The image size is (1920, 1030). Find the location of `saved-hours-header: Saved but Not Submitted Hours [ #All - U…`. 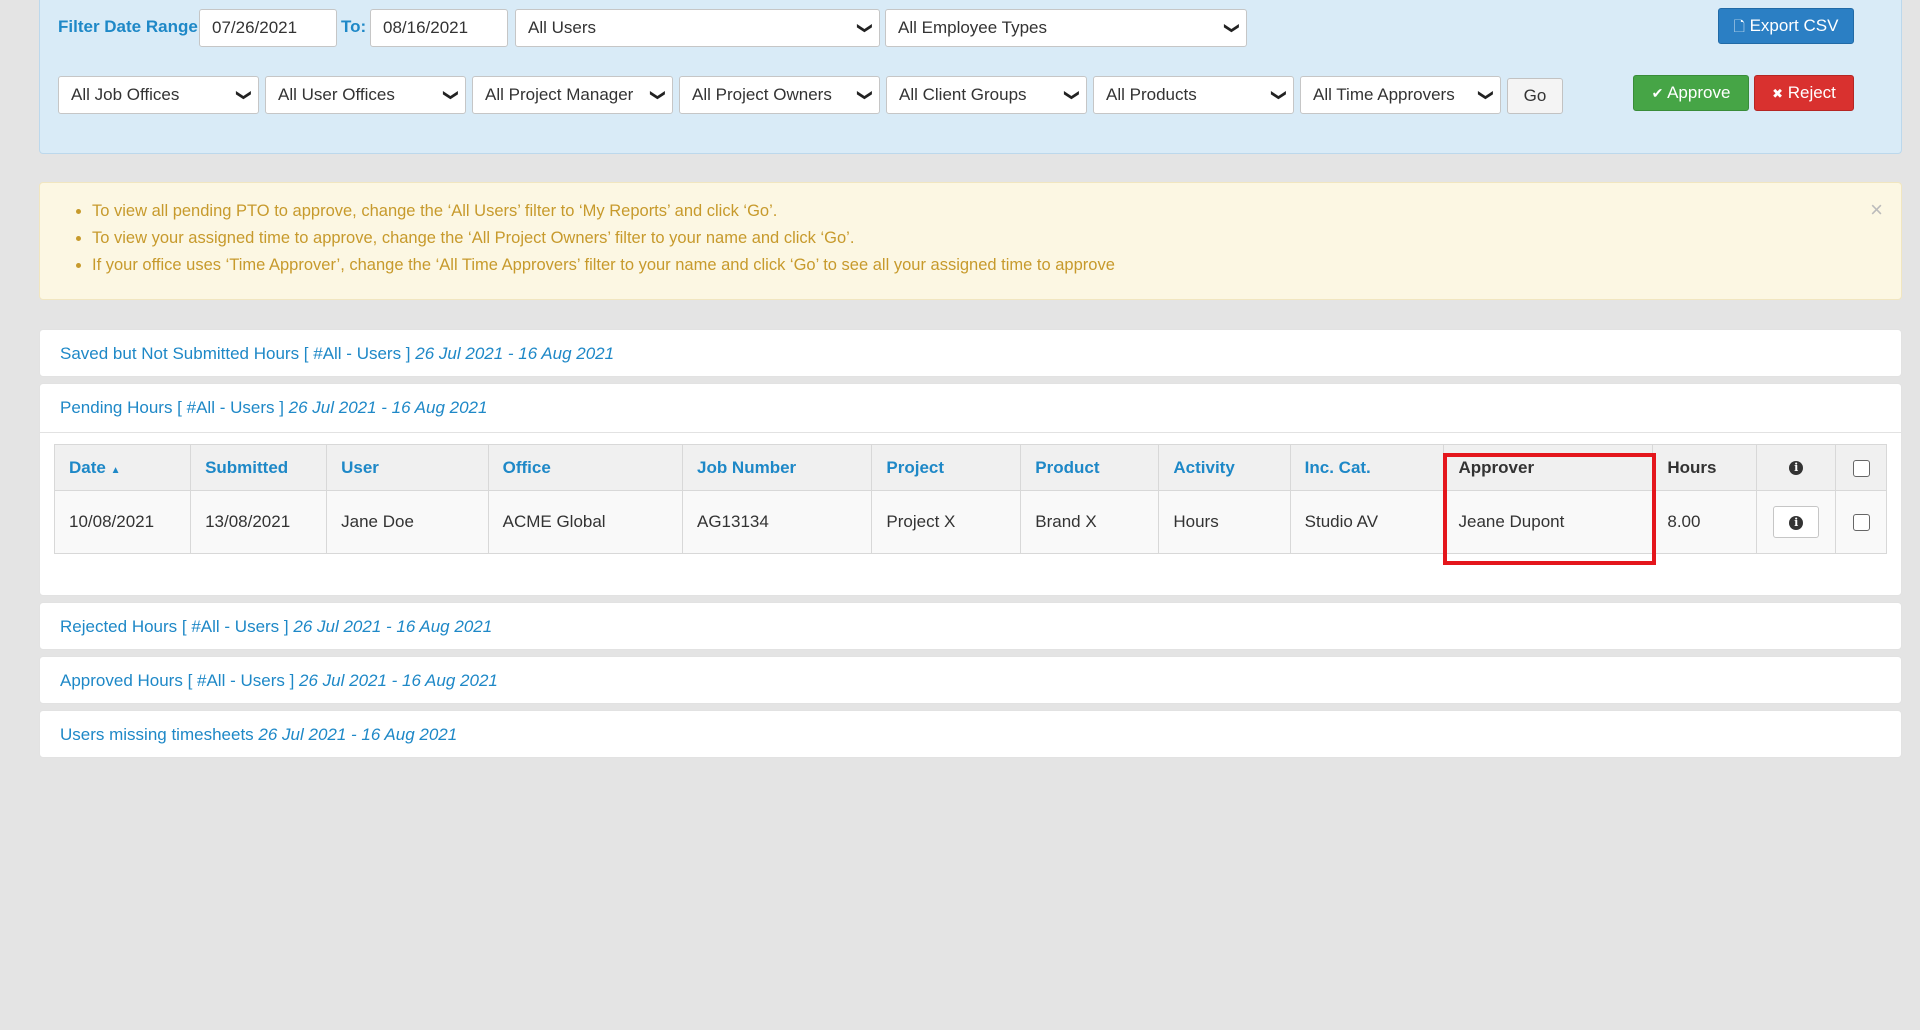

saved-hours-header: Saved but Not Submitted Hours [ #All - U… is located at coordinates (337, 354).